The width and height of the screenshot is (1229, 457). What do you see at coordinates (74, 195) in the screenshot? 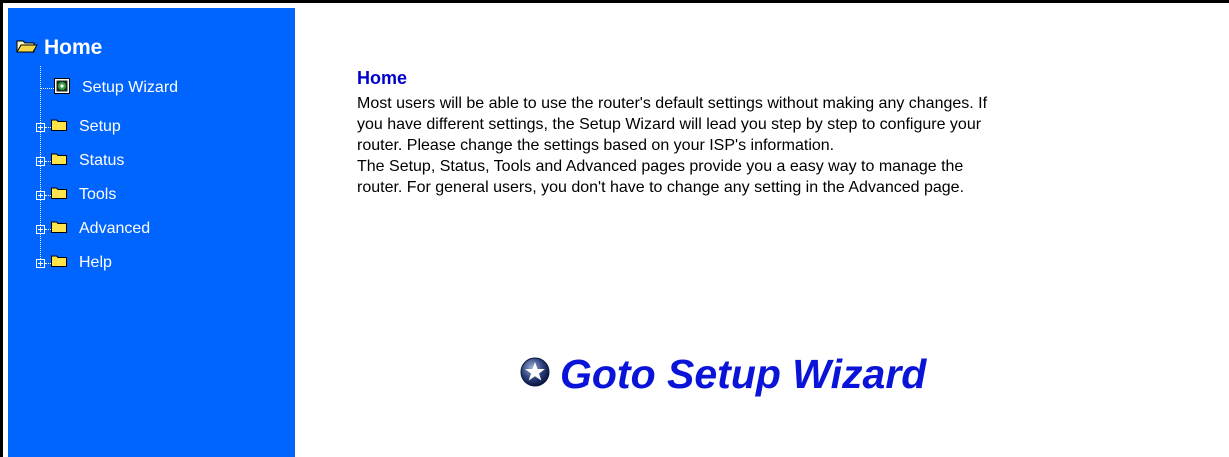
I see `sidebar-item-tools: Tools` at bounding box center [74, 195].